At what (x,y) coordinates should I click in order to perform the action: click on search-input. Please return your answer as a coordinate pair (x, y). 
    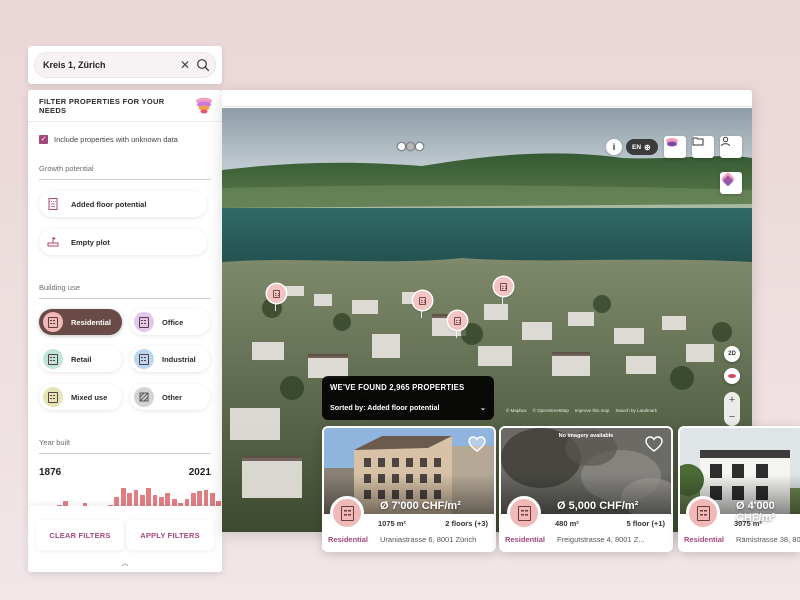
    Looking at the image, I should click on (108, 65).